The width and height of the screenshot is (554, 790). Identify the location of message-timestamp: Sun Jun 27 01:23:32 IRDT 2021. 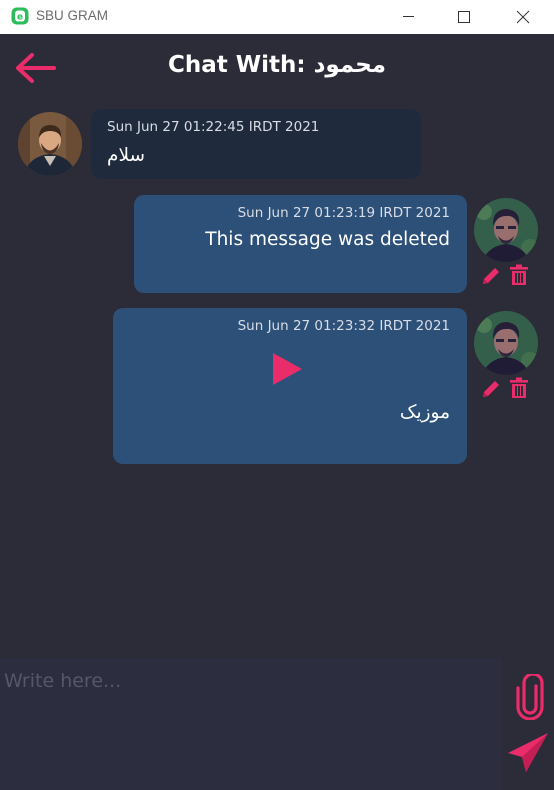
(343, 326).